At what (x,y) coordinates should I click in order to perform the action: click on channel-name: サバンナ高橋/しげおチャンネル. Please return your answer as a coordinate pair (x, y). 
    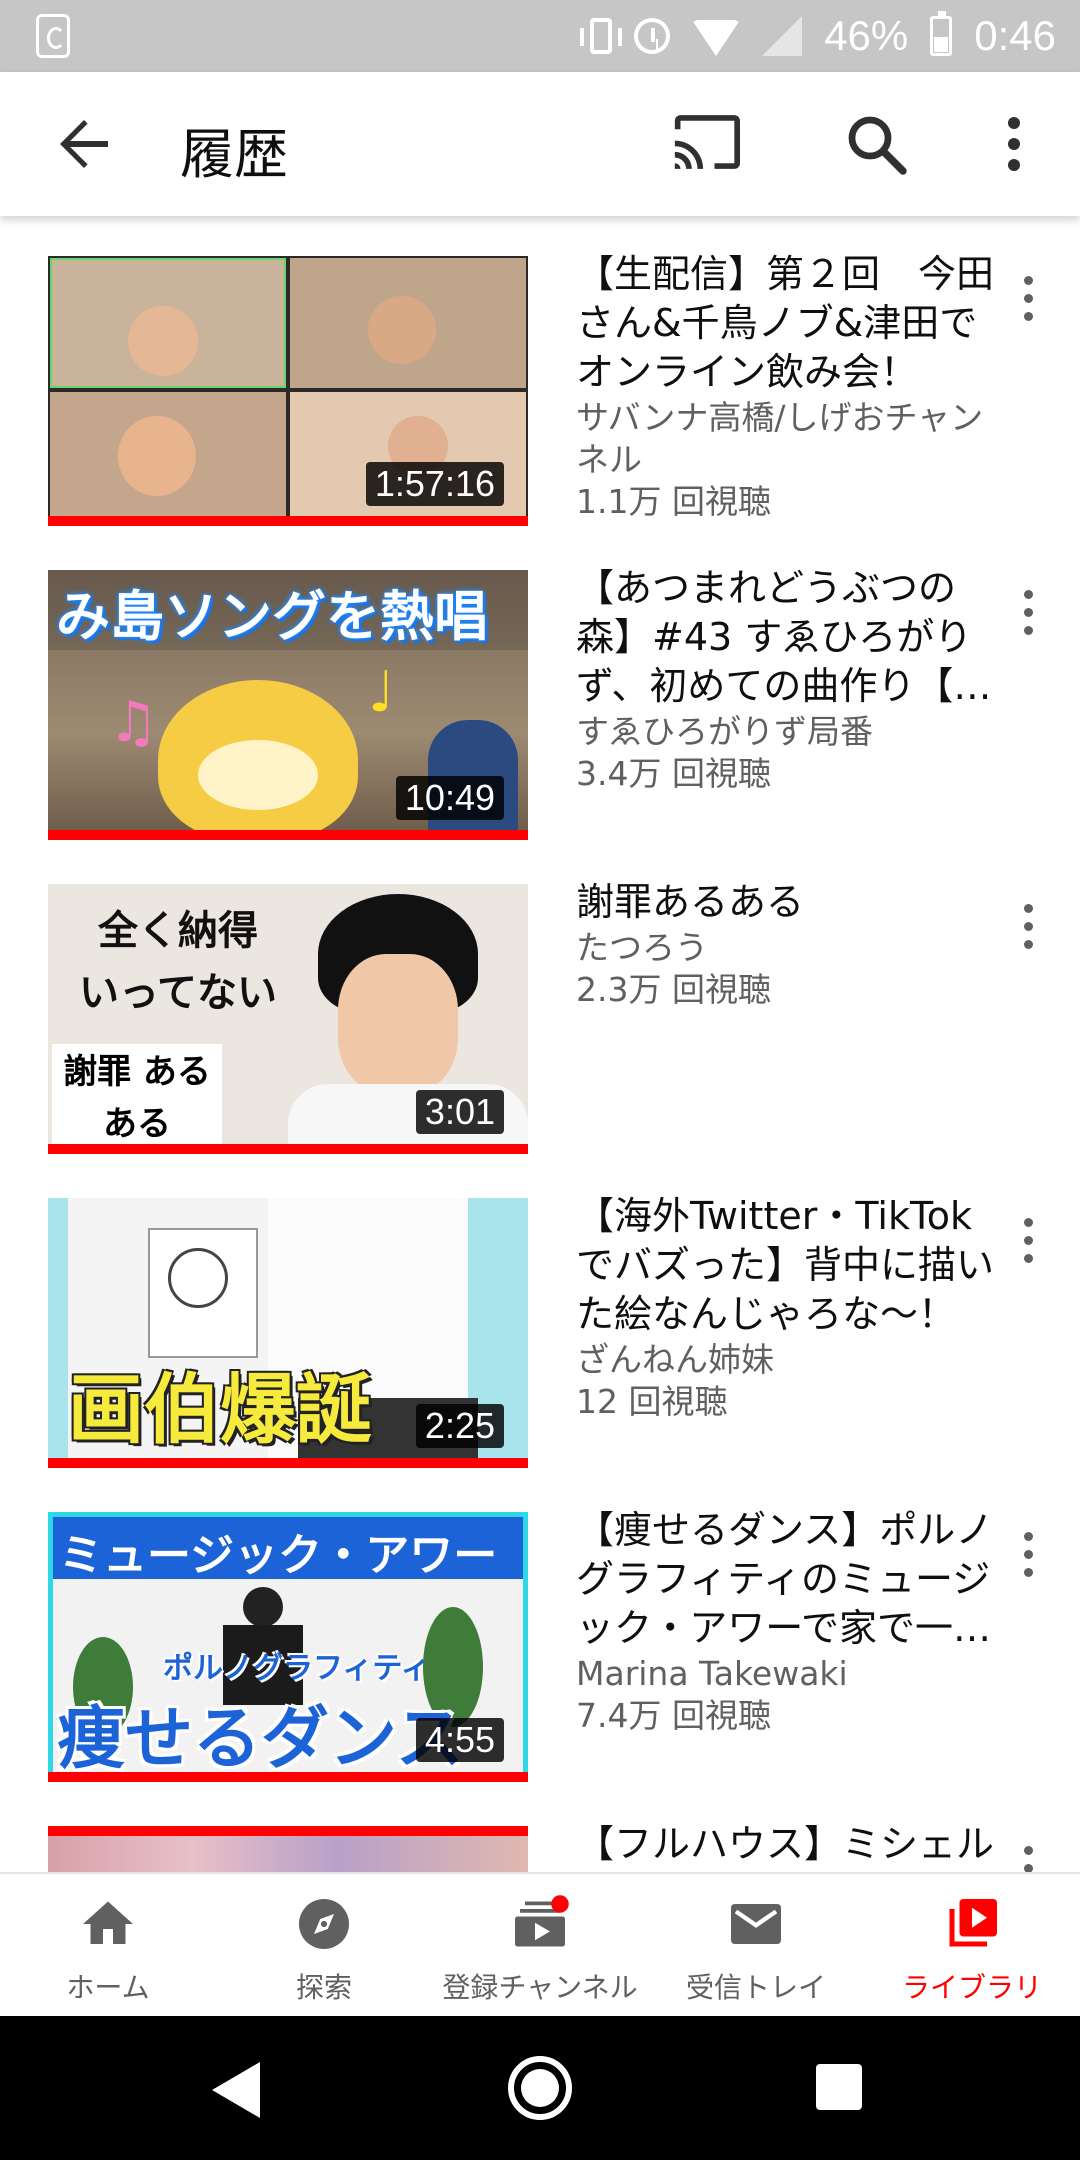
    Looking at the image, I should click on (780, 438).